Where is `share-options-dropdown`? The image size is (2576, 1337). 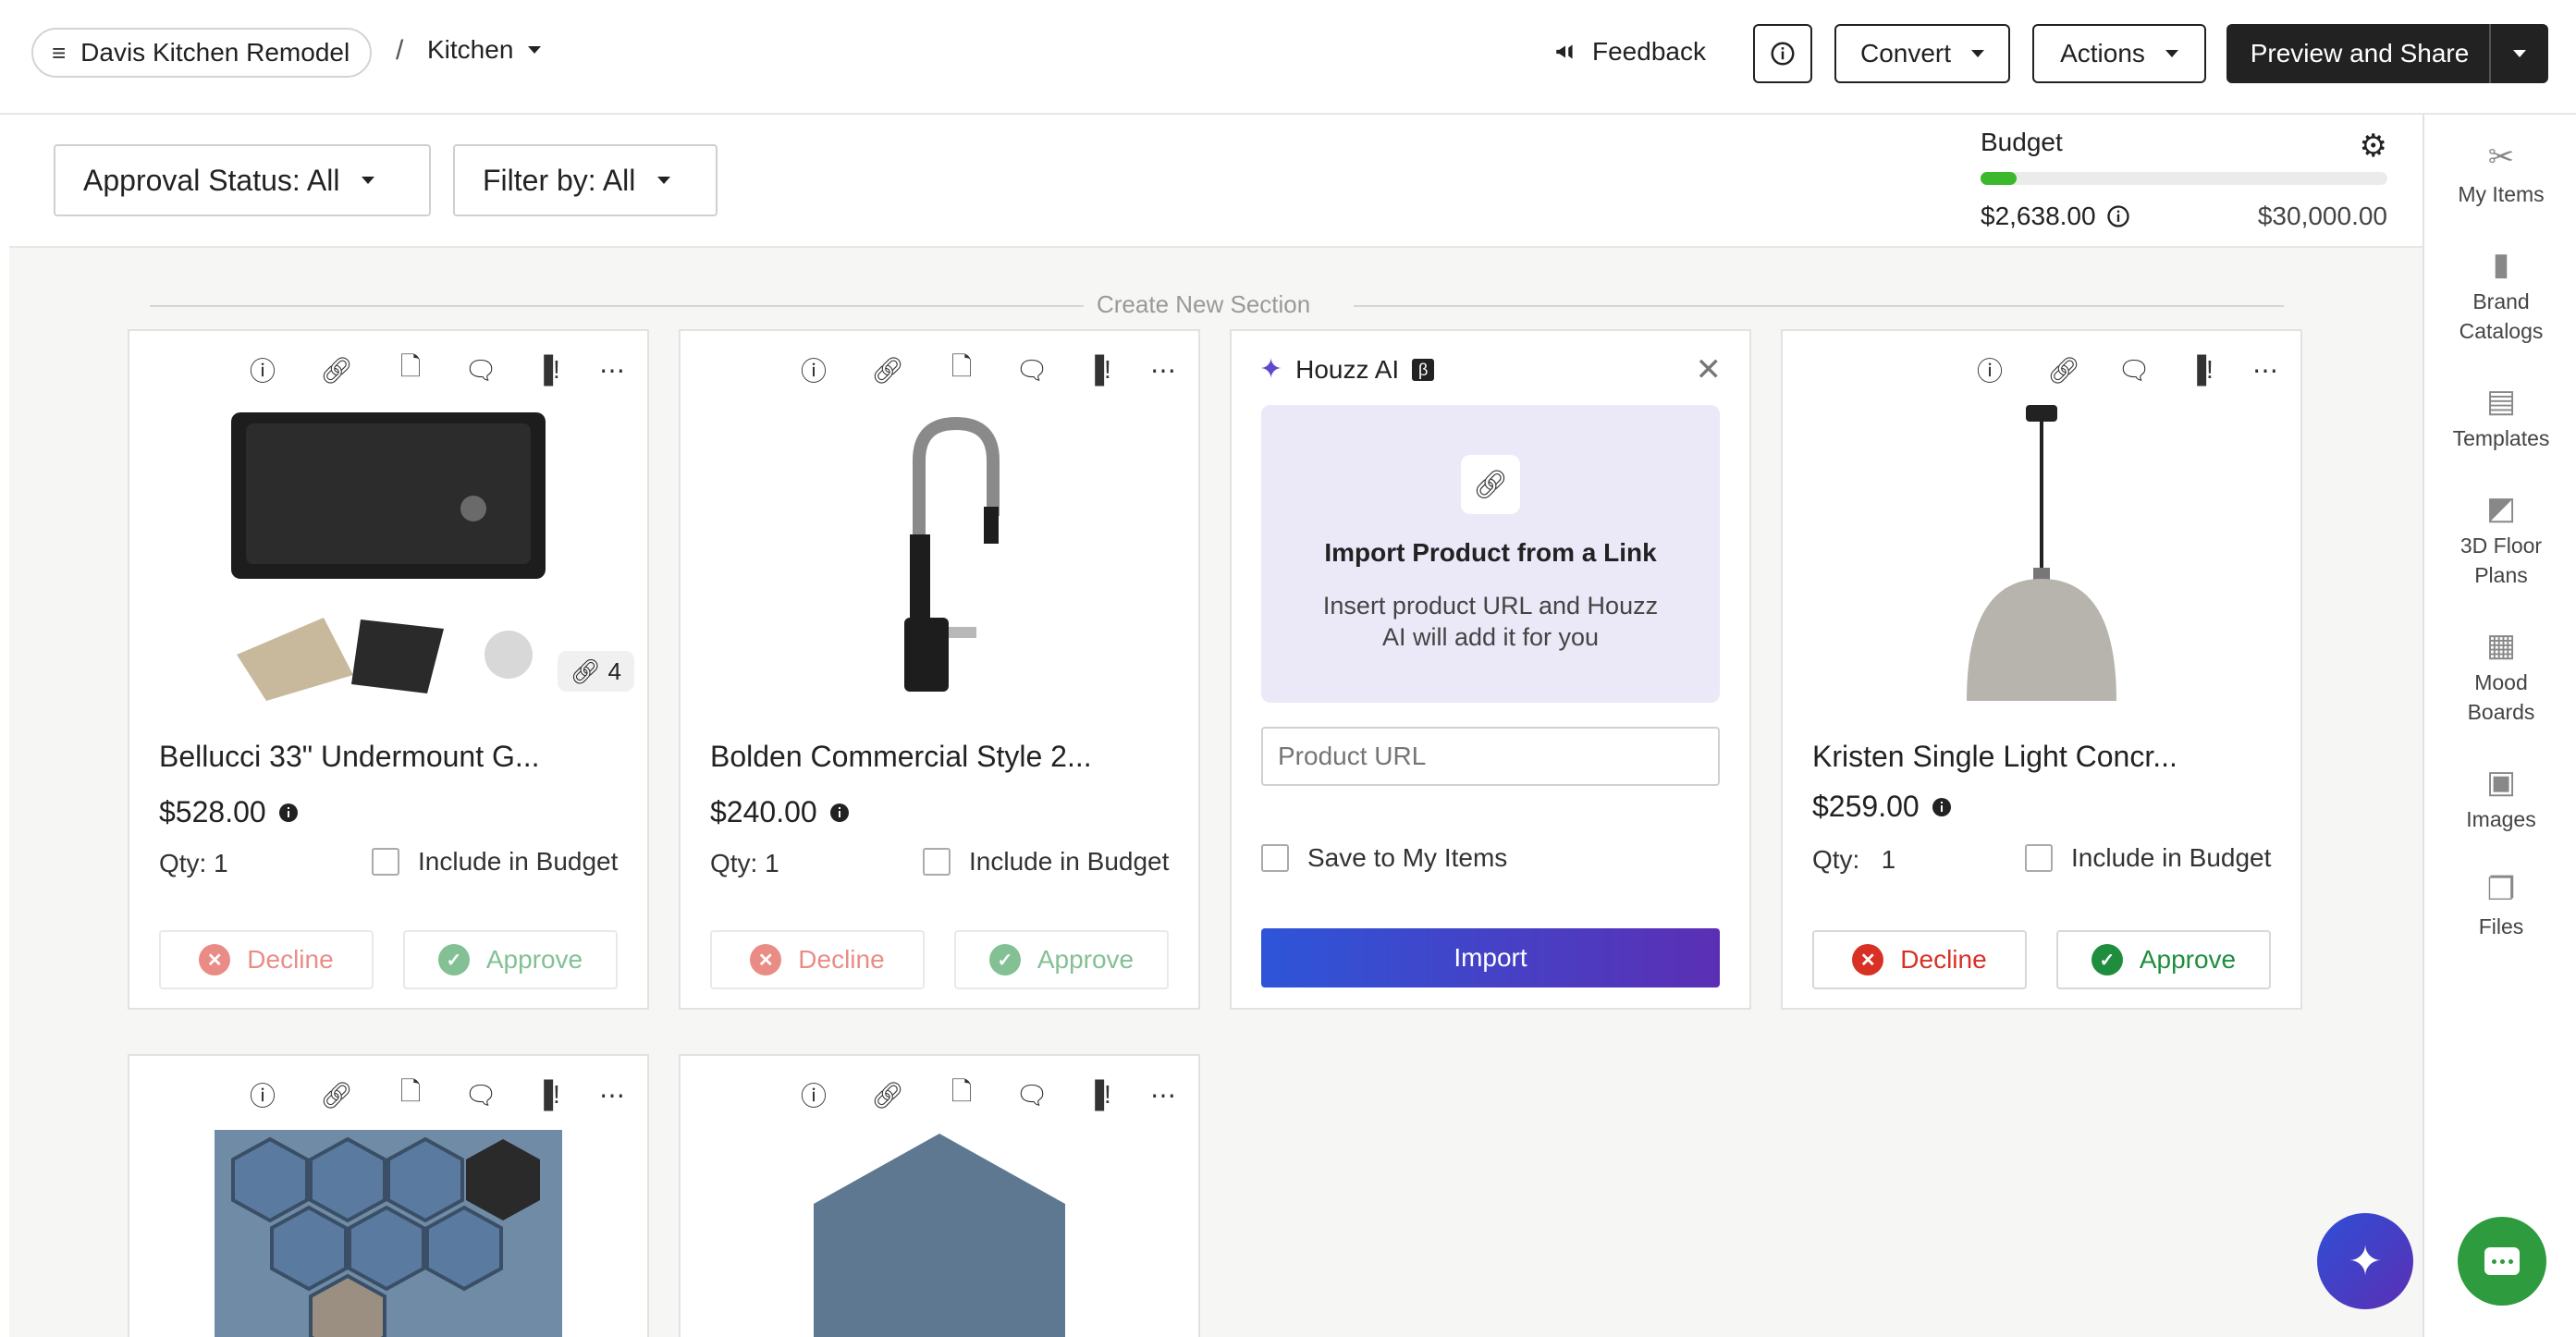
share-options-dropdown is located at coordinates (2518, 54).